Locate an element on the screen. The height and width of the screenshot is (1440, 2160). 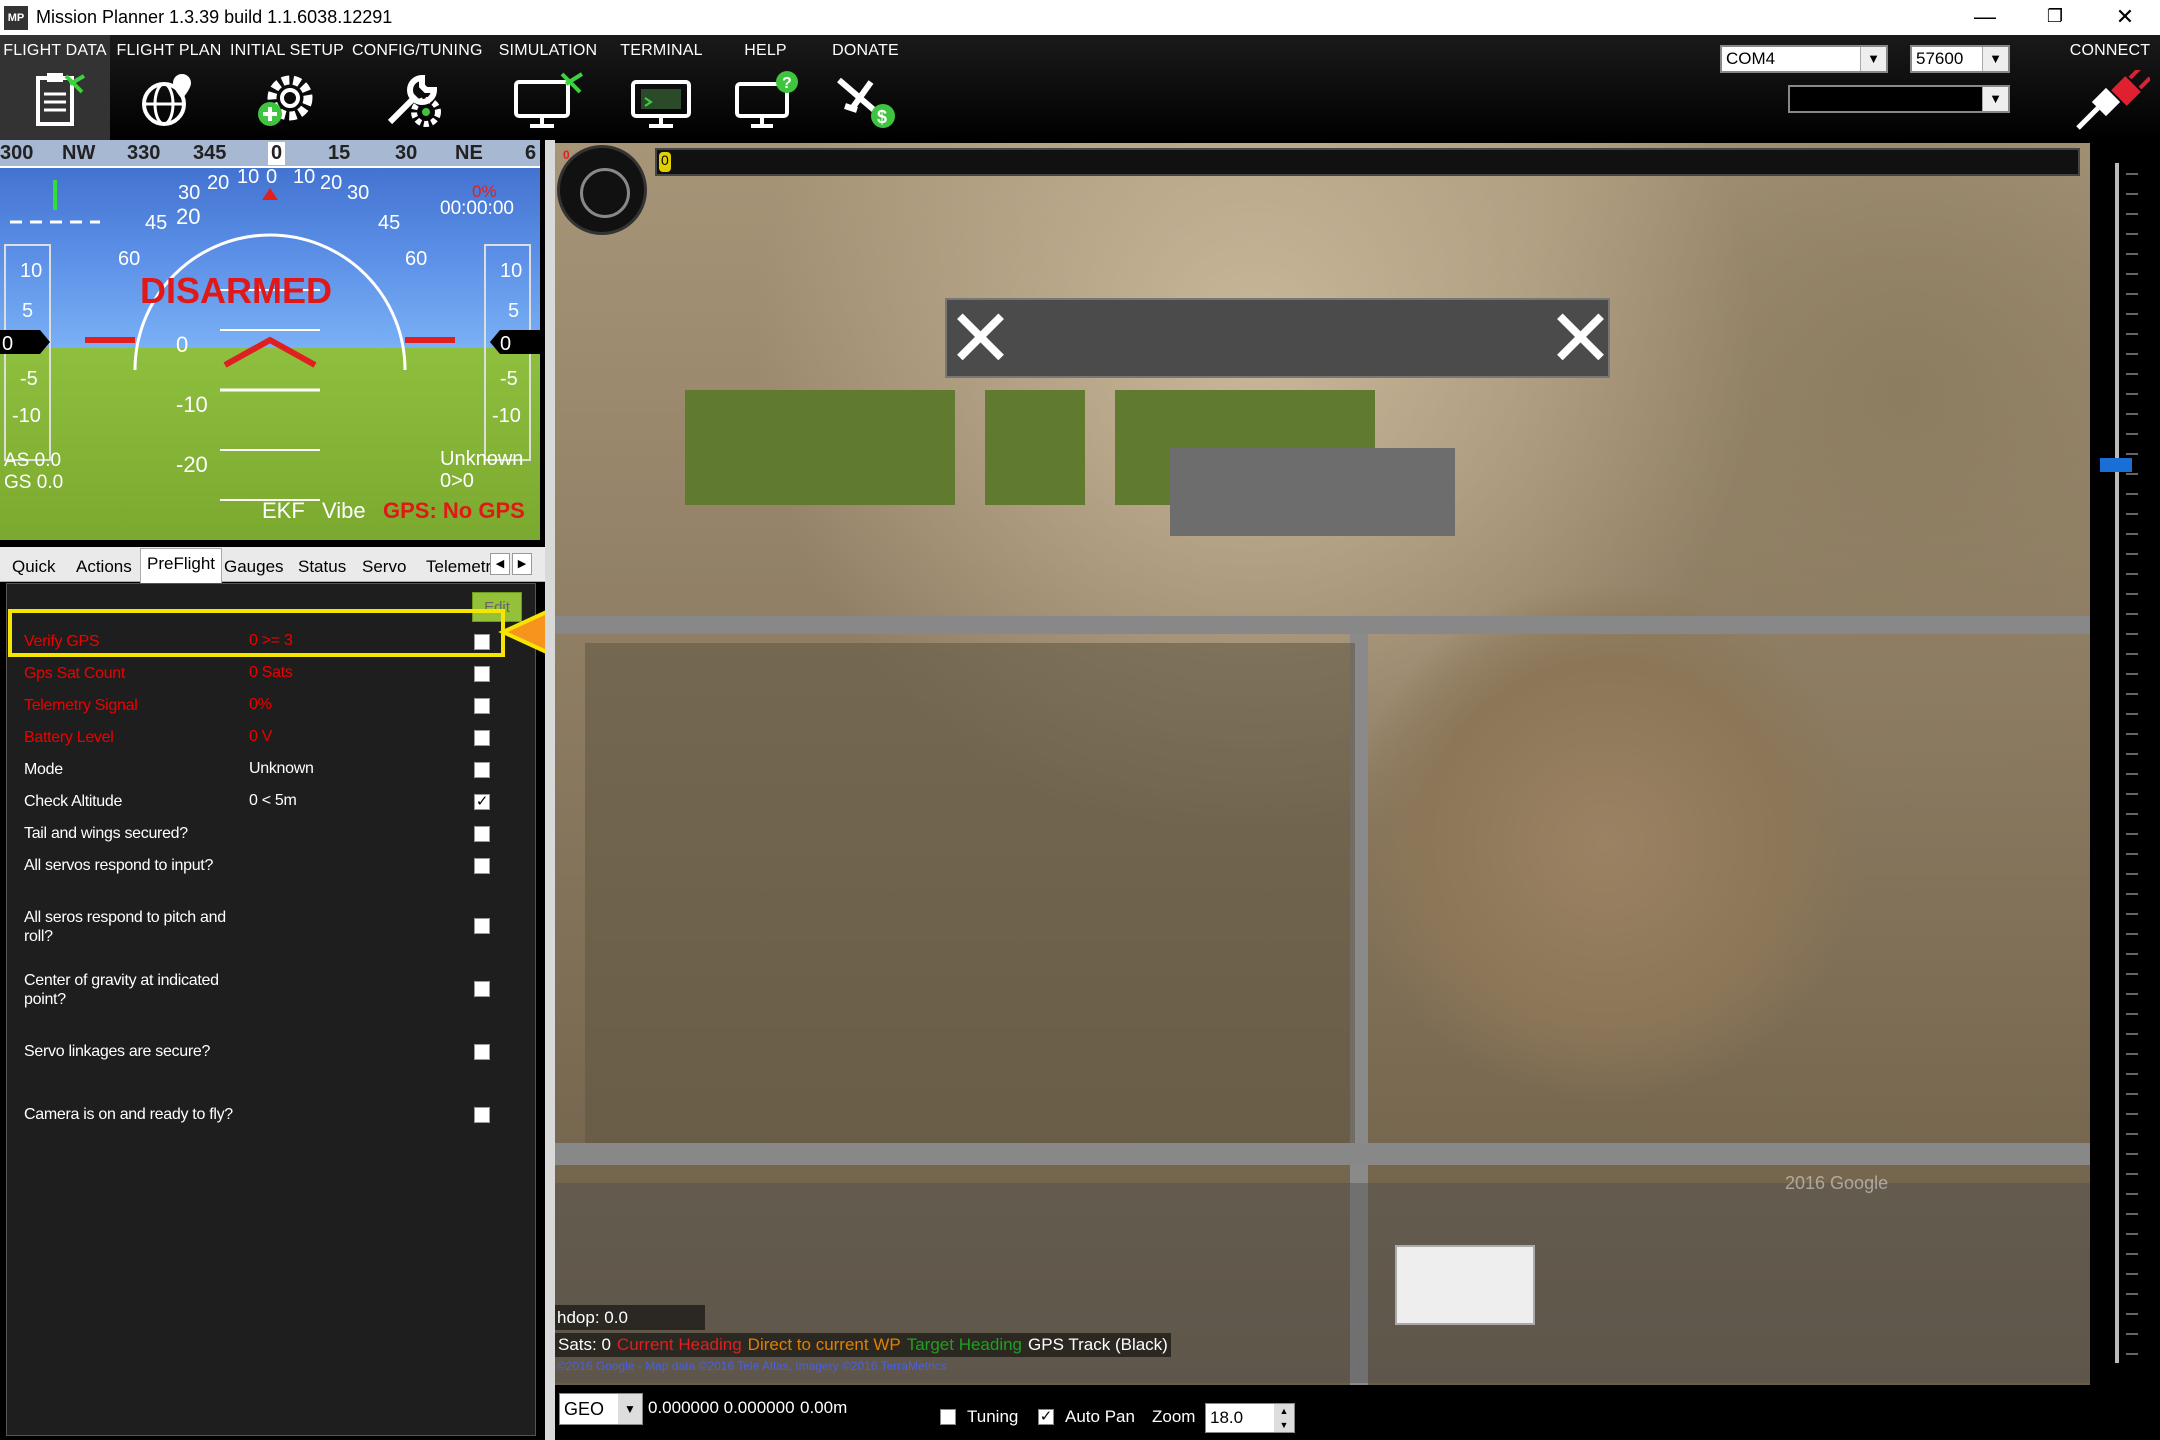
roll-label: 45 is located at coordinates (389, 223).